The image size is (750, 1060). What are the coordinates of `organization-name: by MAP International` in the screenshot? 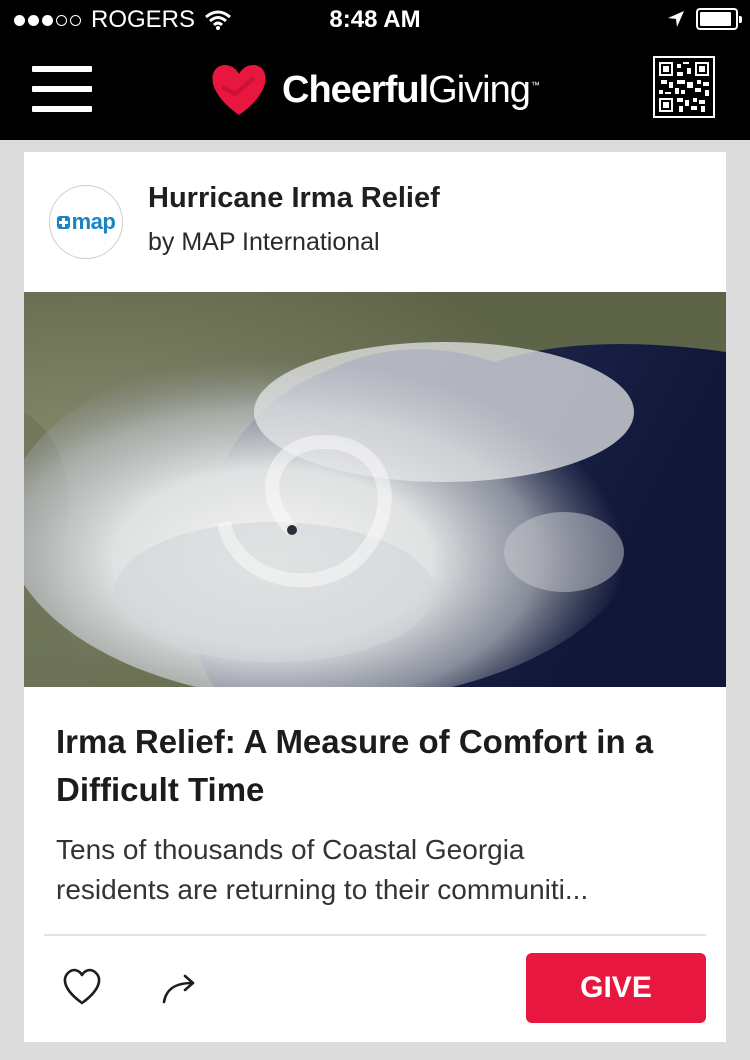 It's located at (264, 242).